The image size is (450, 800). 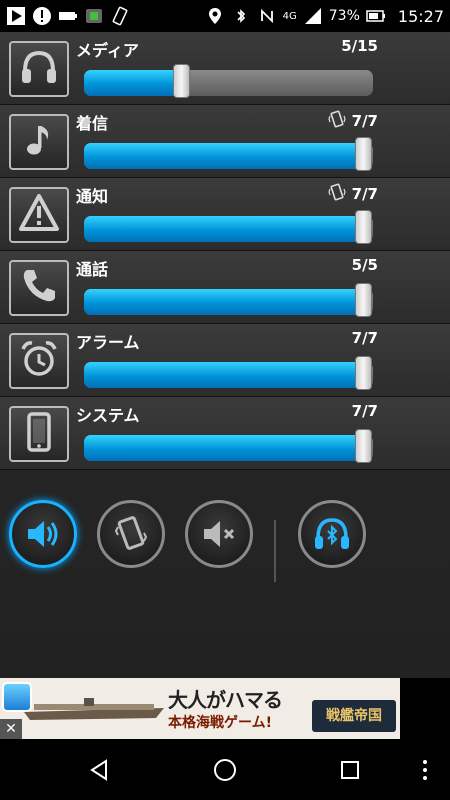 I want to click on overflow-menu-icon, so click(x=425, y=770).